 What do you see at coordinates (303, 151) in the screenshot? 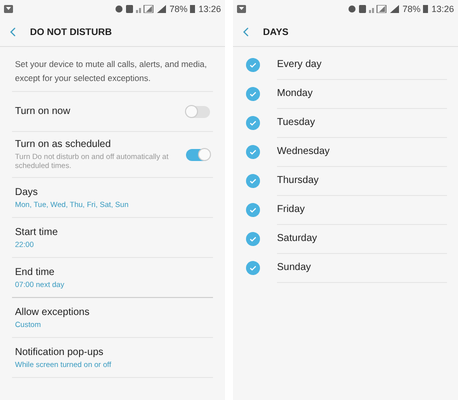
I see `day-label: Wednesday` at bounding box center [303, 151].